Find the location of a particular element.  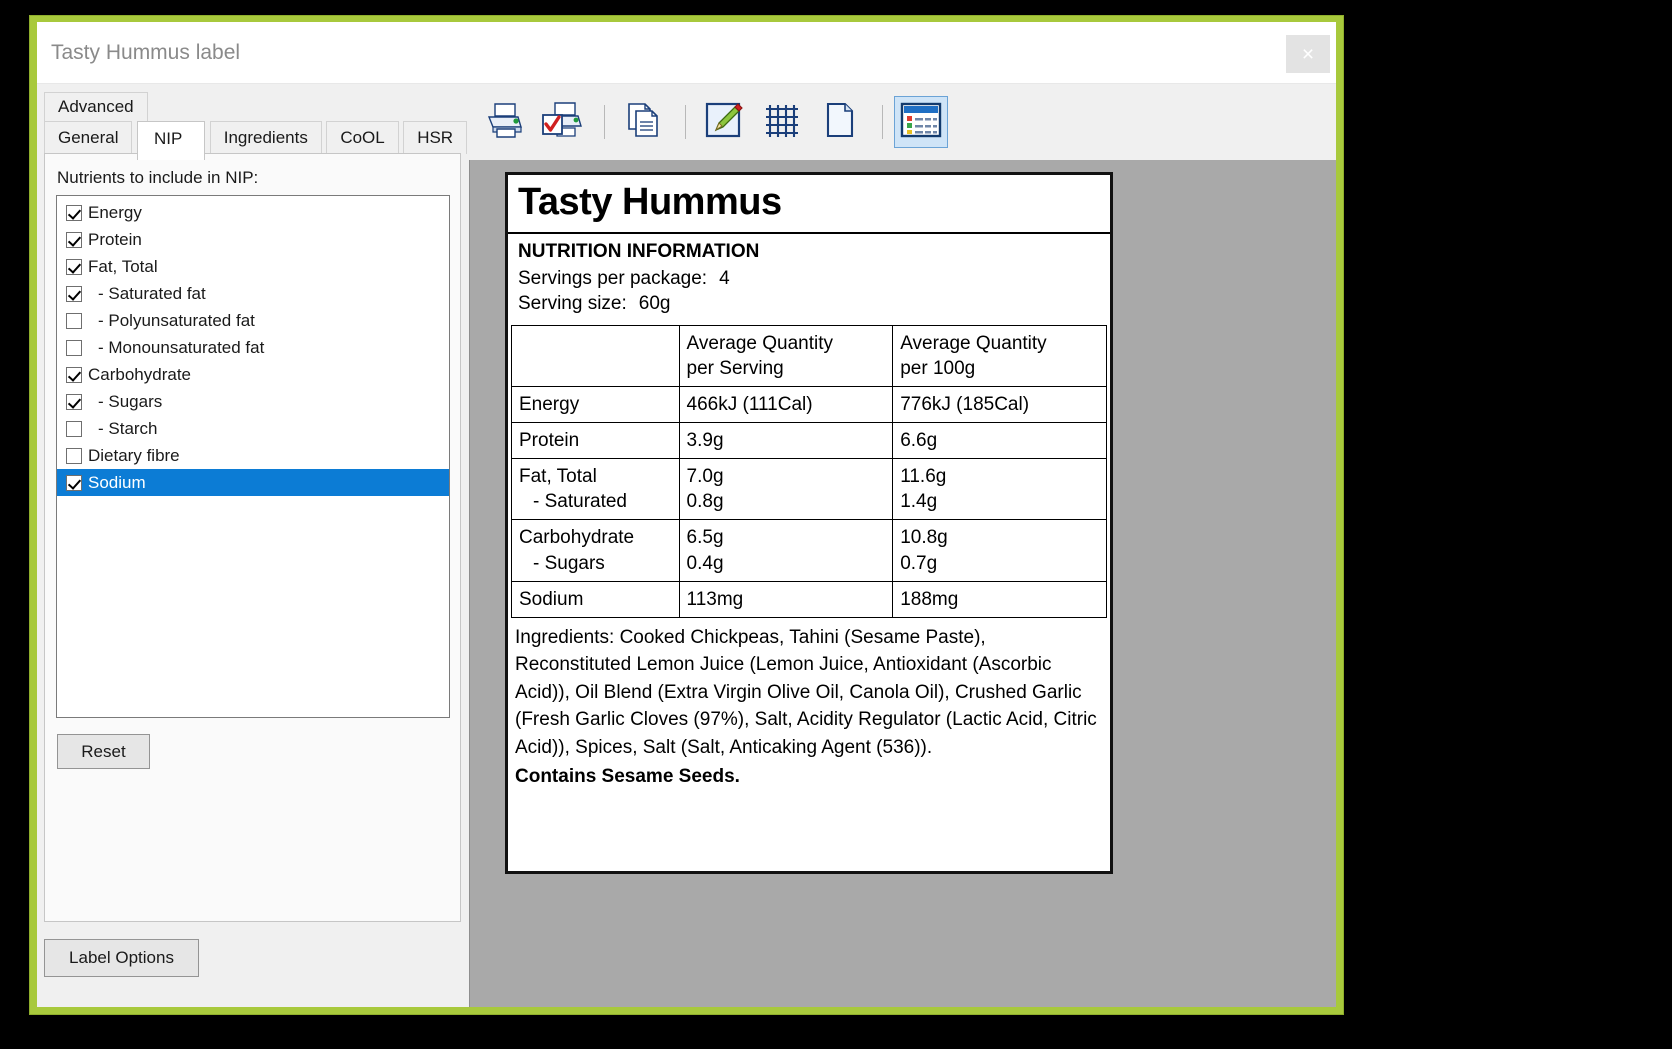

allergen-statement: Contains Sesame Seeds. is located at coordinates (627, 777).